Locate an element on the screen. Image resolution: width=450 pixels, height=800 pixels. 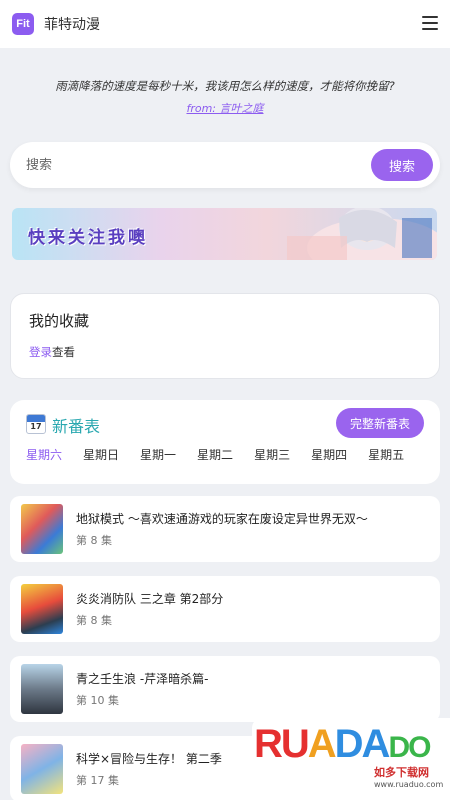
schedule-title: 新番表 is located at coordinates (76, 426).